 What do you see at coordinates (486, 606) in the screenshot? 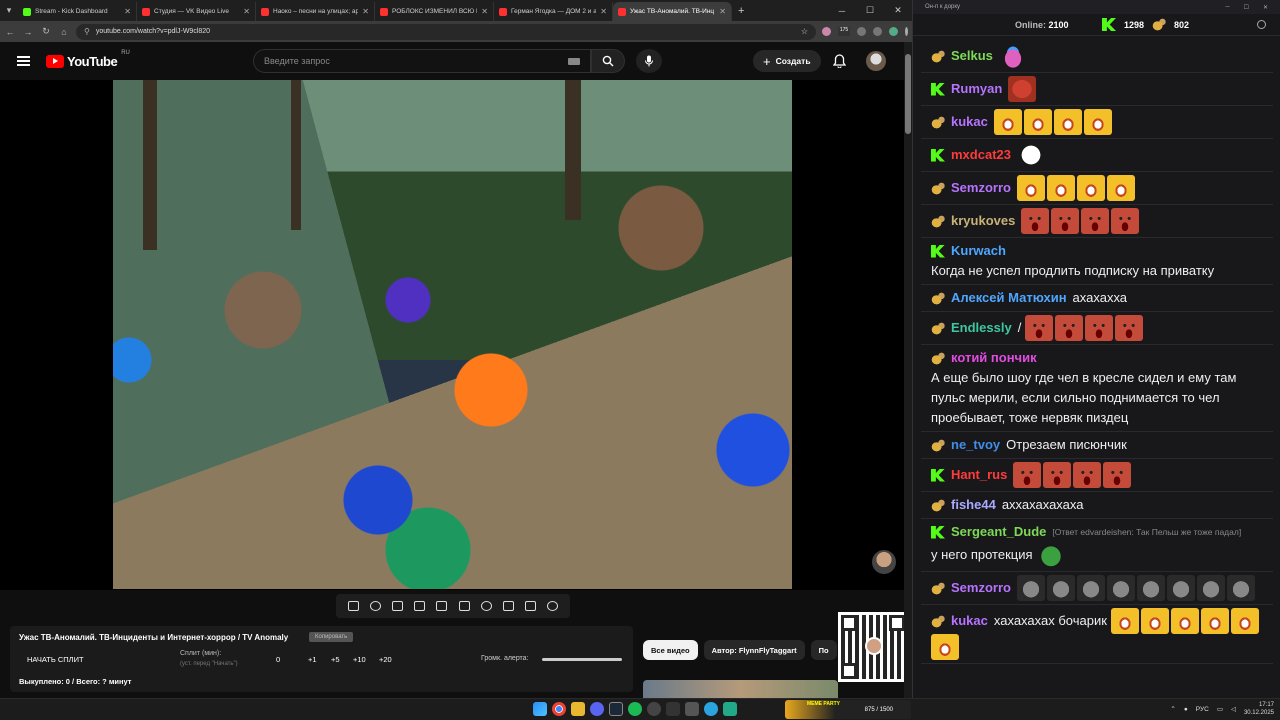
I see `speed-icon` at bounding box center [486, 606].